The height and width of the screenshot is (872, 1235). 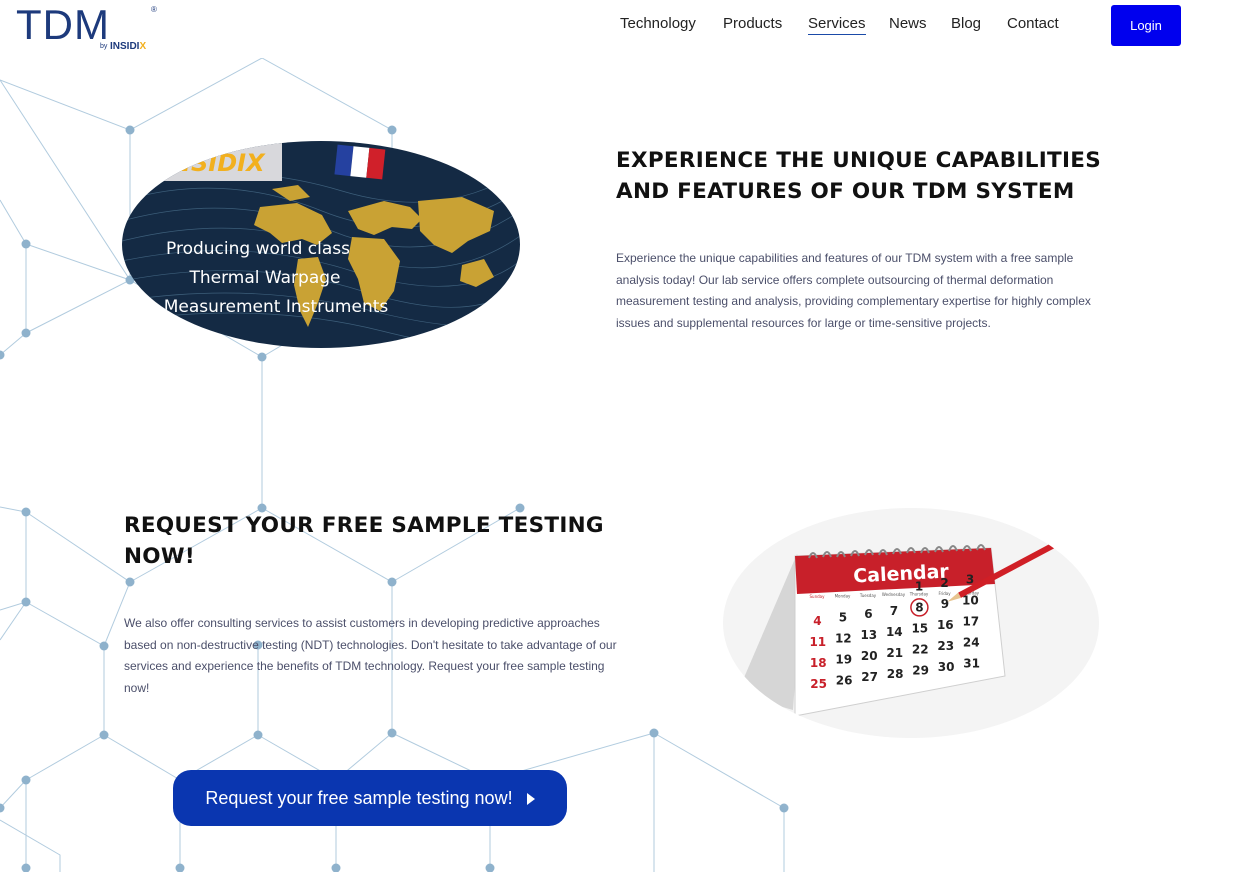 What do you see at coordinates (971, 643) in the screenshot?
I see `calendar-day: 24` at bounding box center [971, 643].